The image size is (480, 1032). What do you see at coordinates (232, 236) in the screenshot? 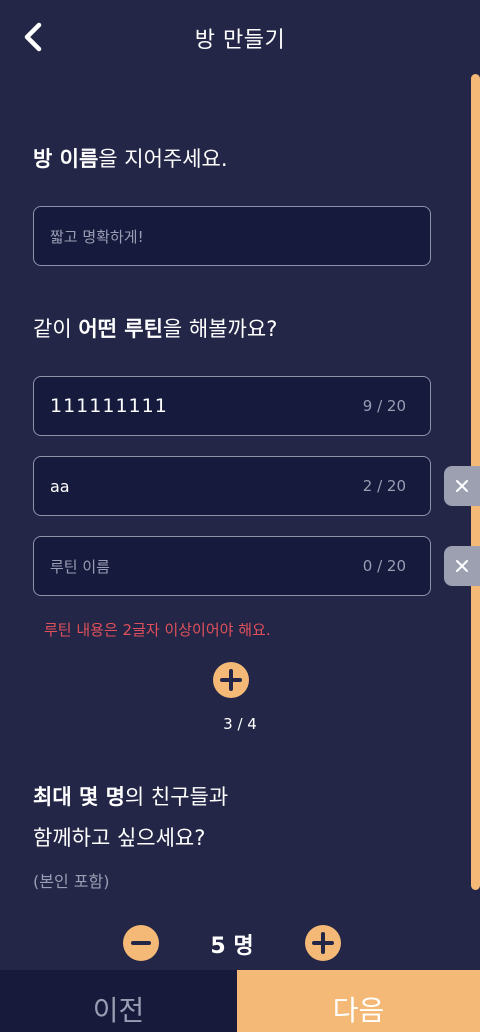
I see `room-name-input: 짧고 명확하게!` at bounding box center [232, 236].